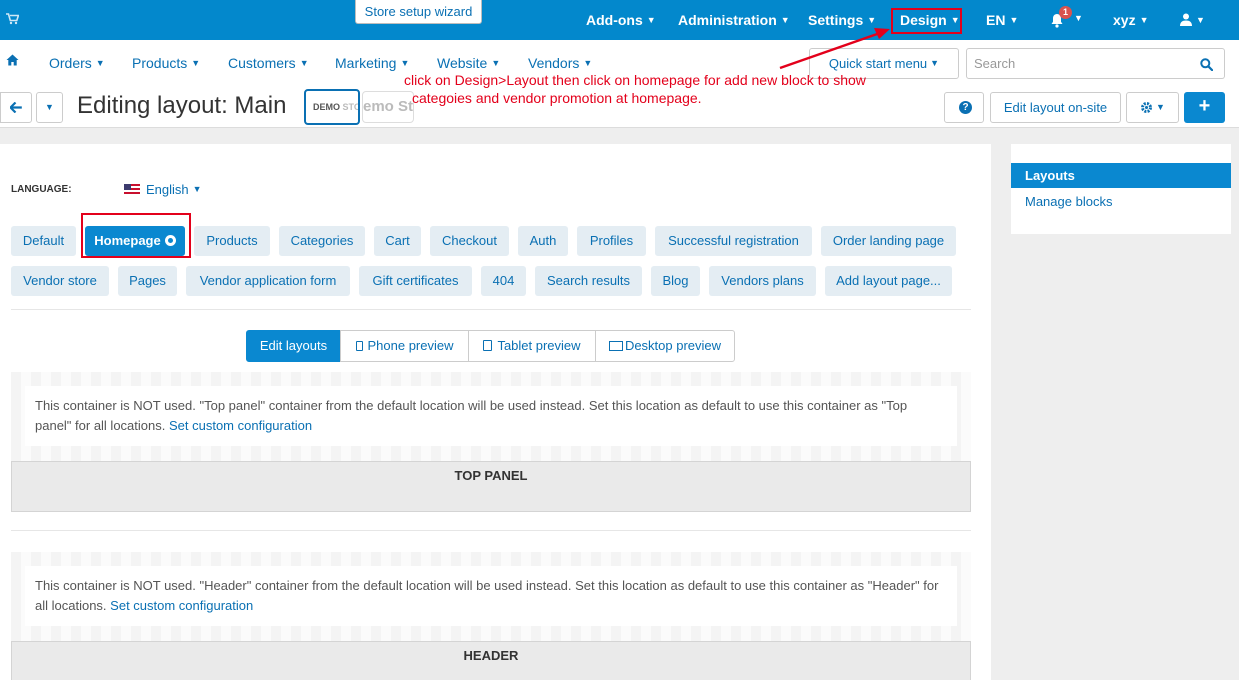  What do you see at coordinates (1124, 20) in the screenshot?
I see `topnav-user-label: xyz` at bounding box center [1124, 20].